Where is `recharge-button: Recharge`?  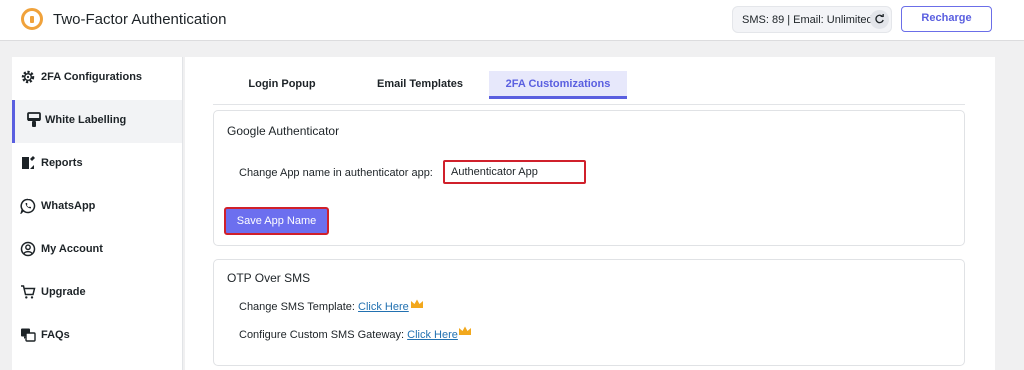
recharge-button: Recharge is located at coordinates (946, 19).